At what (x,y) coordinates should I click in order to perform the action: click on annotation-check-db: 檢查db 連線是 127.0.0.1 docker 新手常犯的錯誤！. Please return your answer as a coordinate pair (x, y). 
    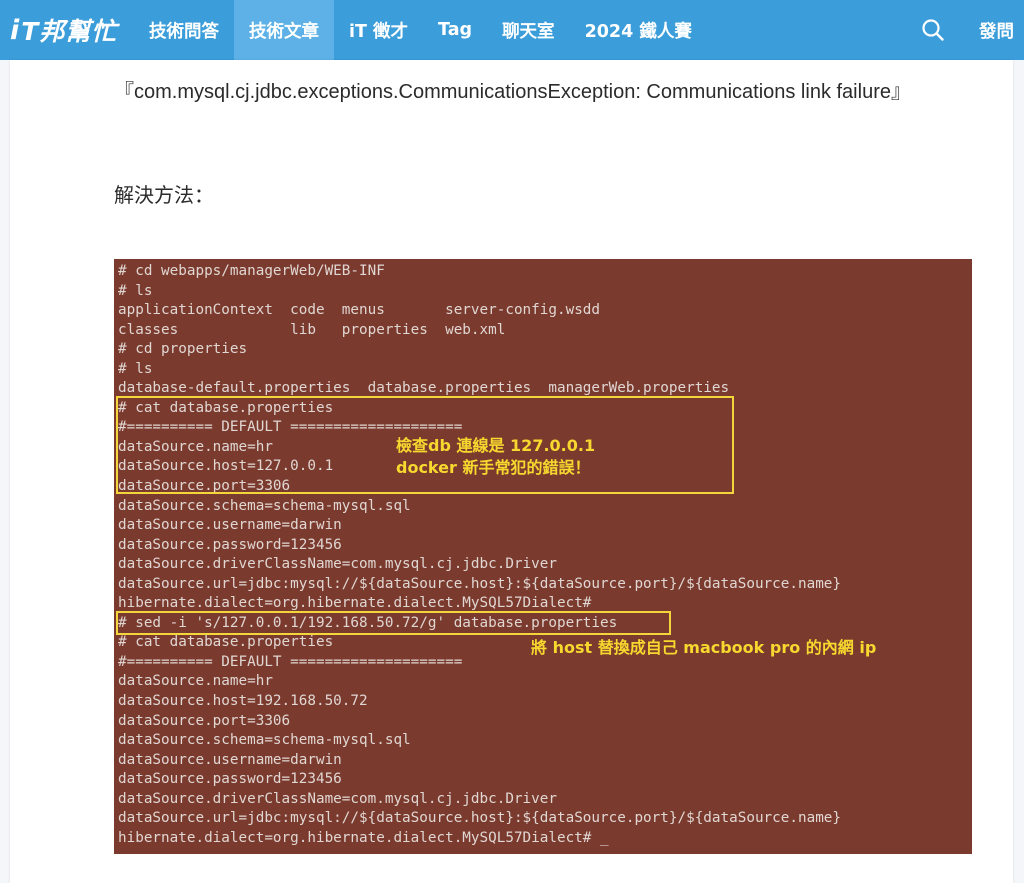
    Looking at the image, I should click on (495, 457).